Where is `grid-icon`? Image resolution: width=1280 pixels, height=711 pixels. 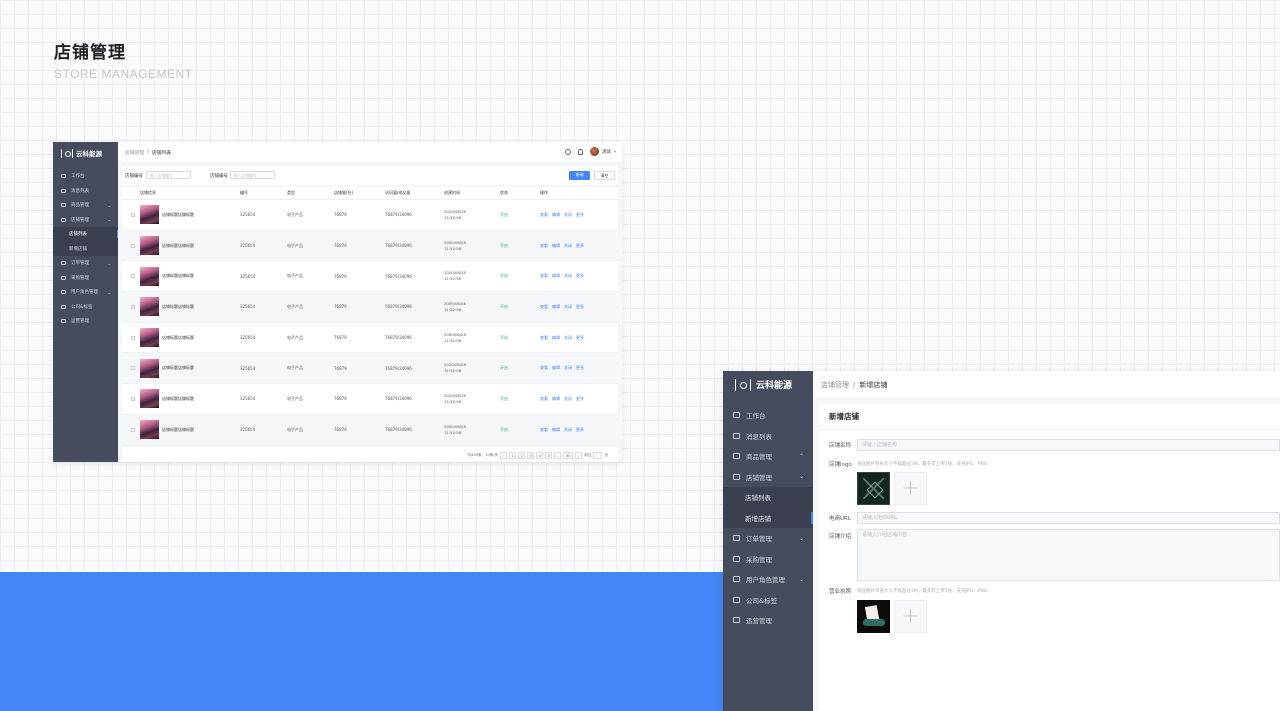
grid-icon is located at coordinates (63, 321).